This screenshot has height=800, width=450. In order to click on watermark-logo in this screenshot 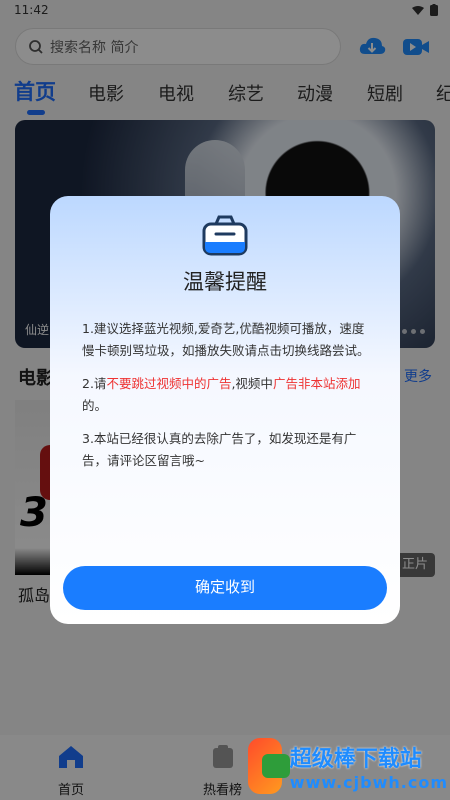, I will do `click(269, 766)`.